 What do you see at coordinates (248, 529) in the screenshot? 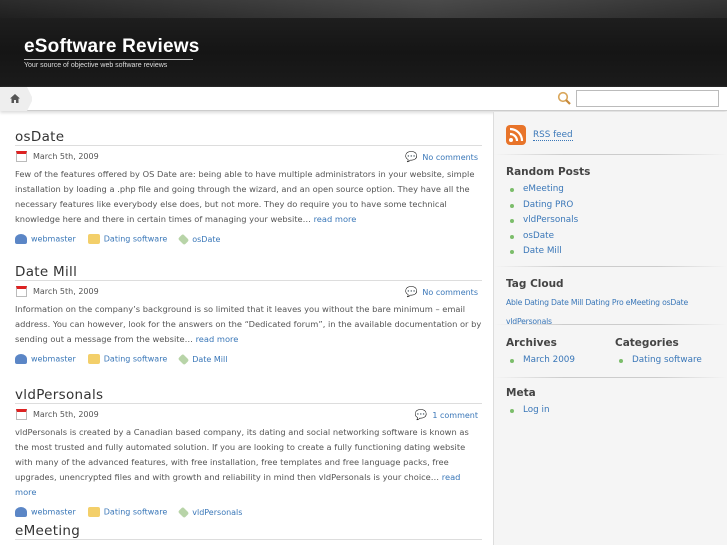
I see `post: eMeeting` at bounding box center [248, 529].